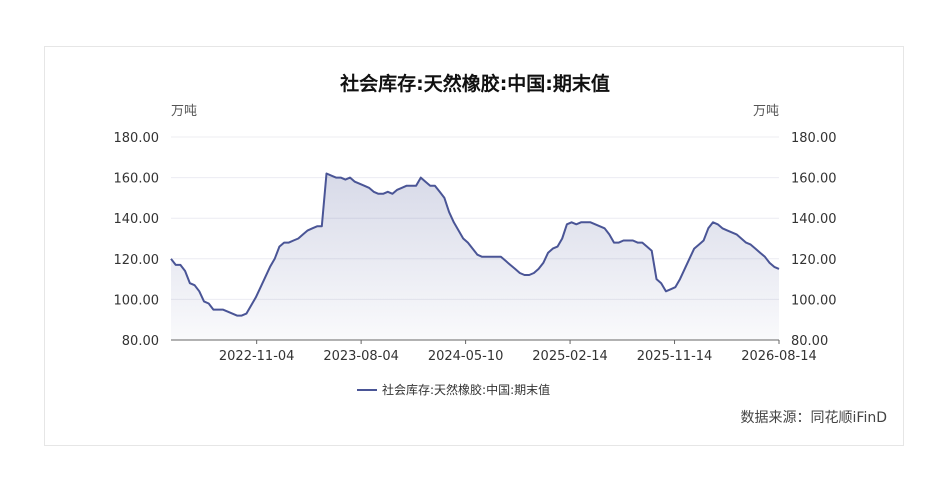 The height and width of the screenshot is (502, 949). Describe the element at coordinates (675, 356) in the screenshot. I see `x-tick-label: 2025-11-14` at that location.